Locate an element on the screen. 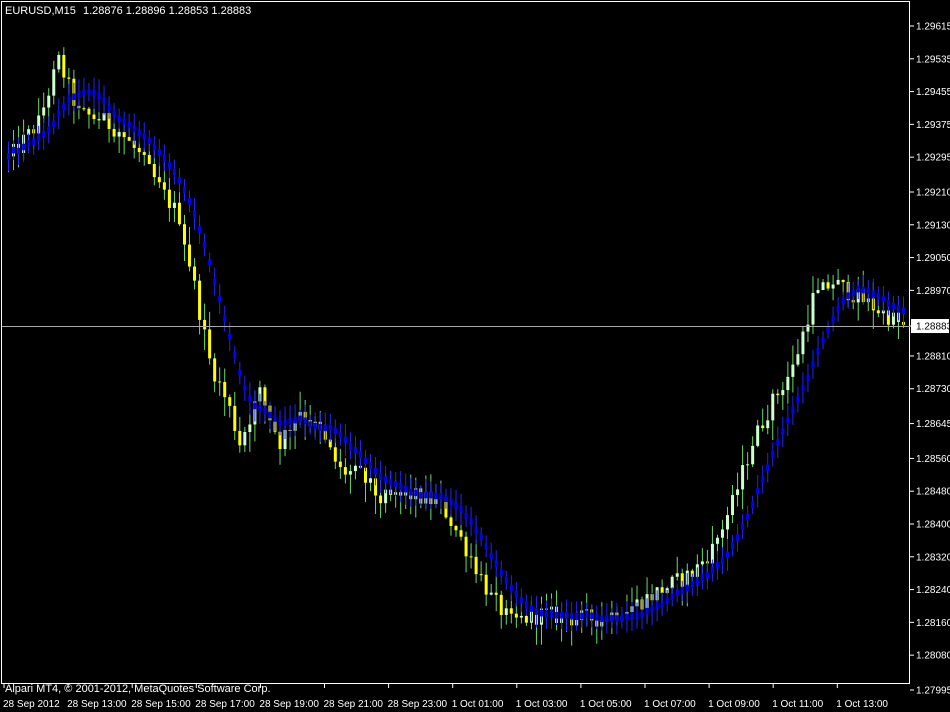 The height and width of the screenshot is (712, 950). price-tick-label: 1.29050 is located at coordinates (933, 258).